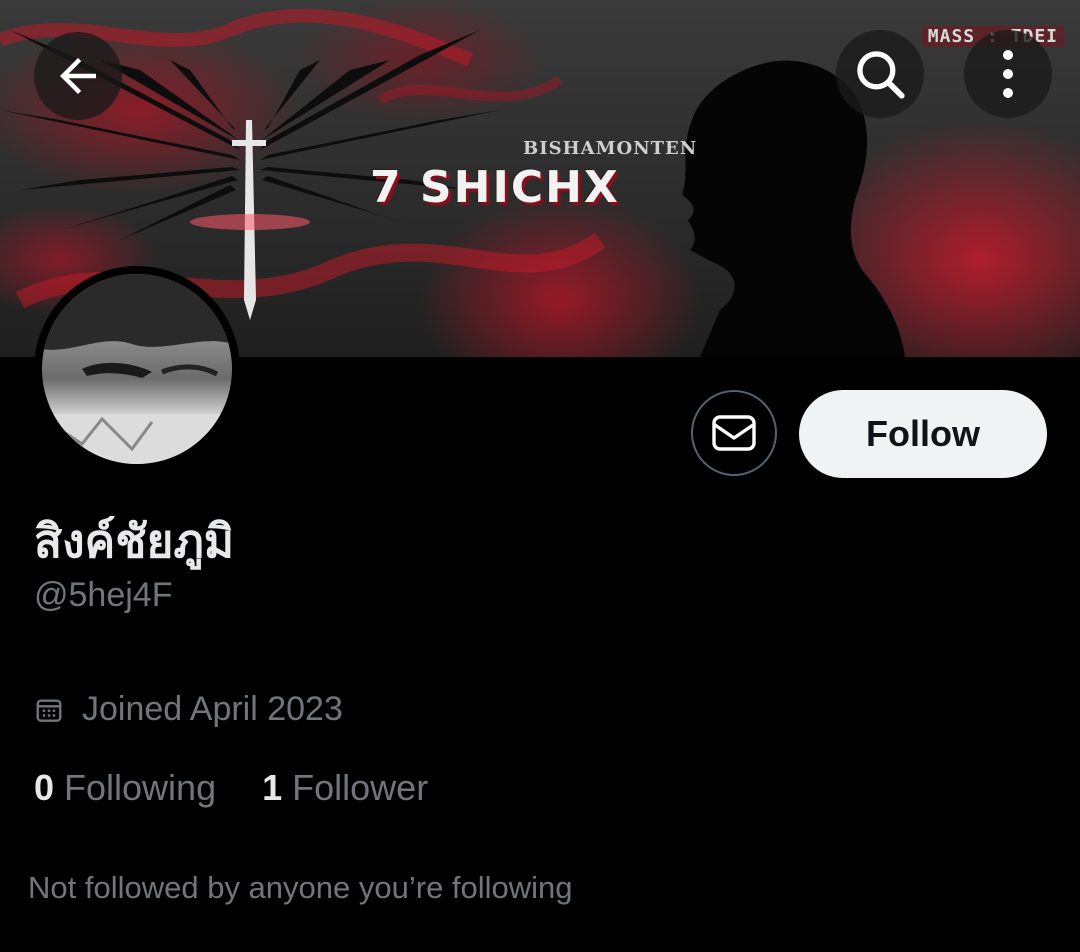 The height and width of the screenshot is (952, 1080). I want to click on avatar-photo, so click(137, 369).